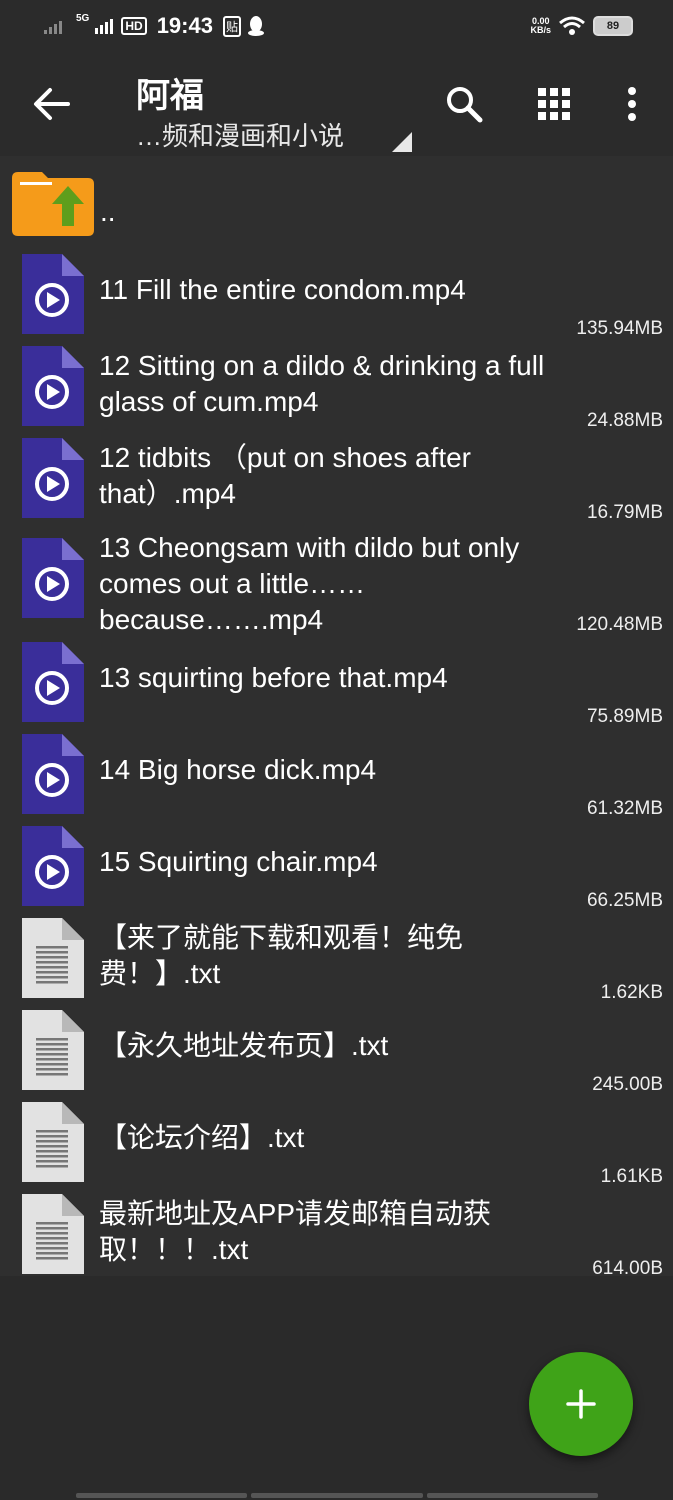  What do you see at coordinates (238, 861) in the screenshot?
I see `file-name: 15 Squirting chair.mp4` at bounding box center [238, 861].